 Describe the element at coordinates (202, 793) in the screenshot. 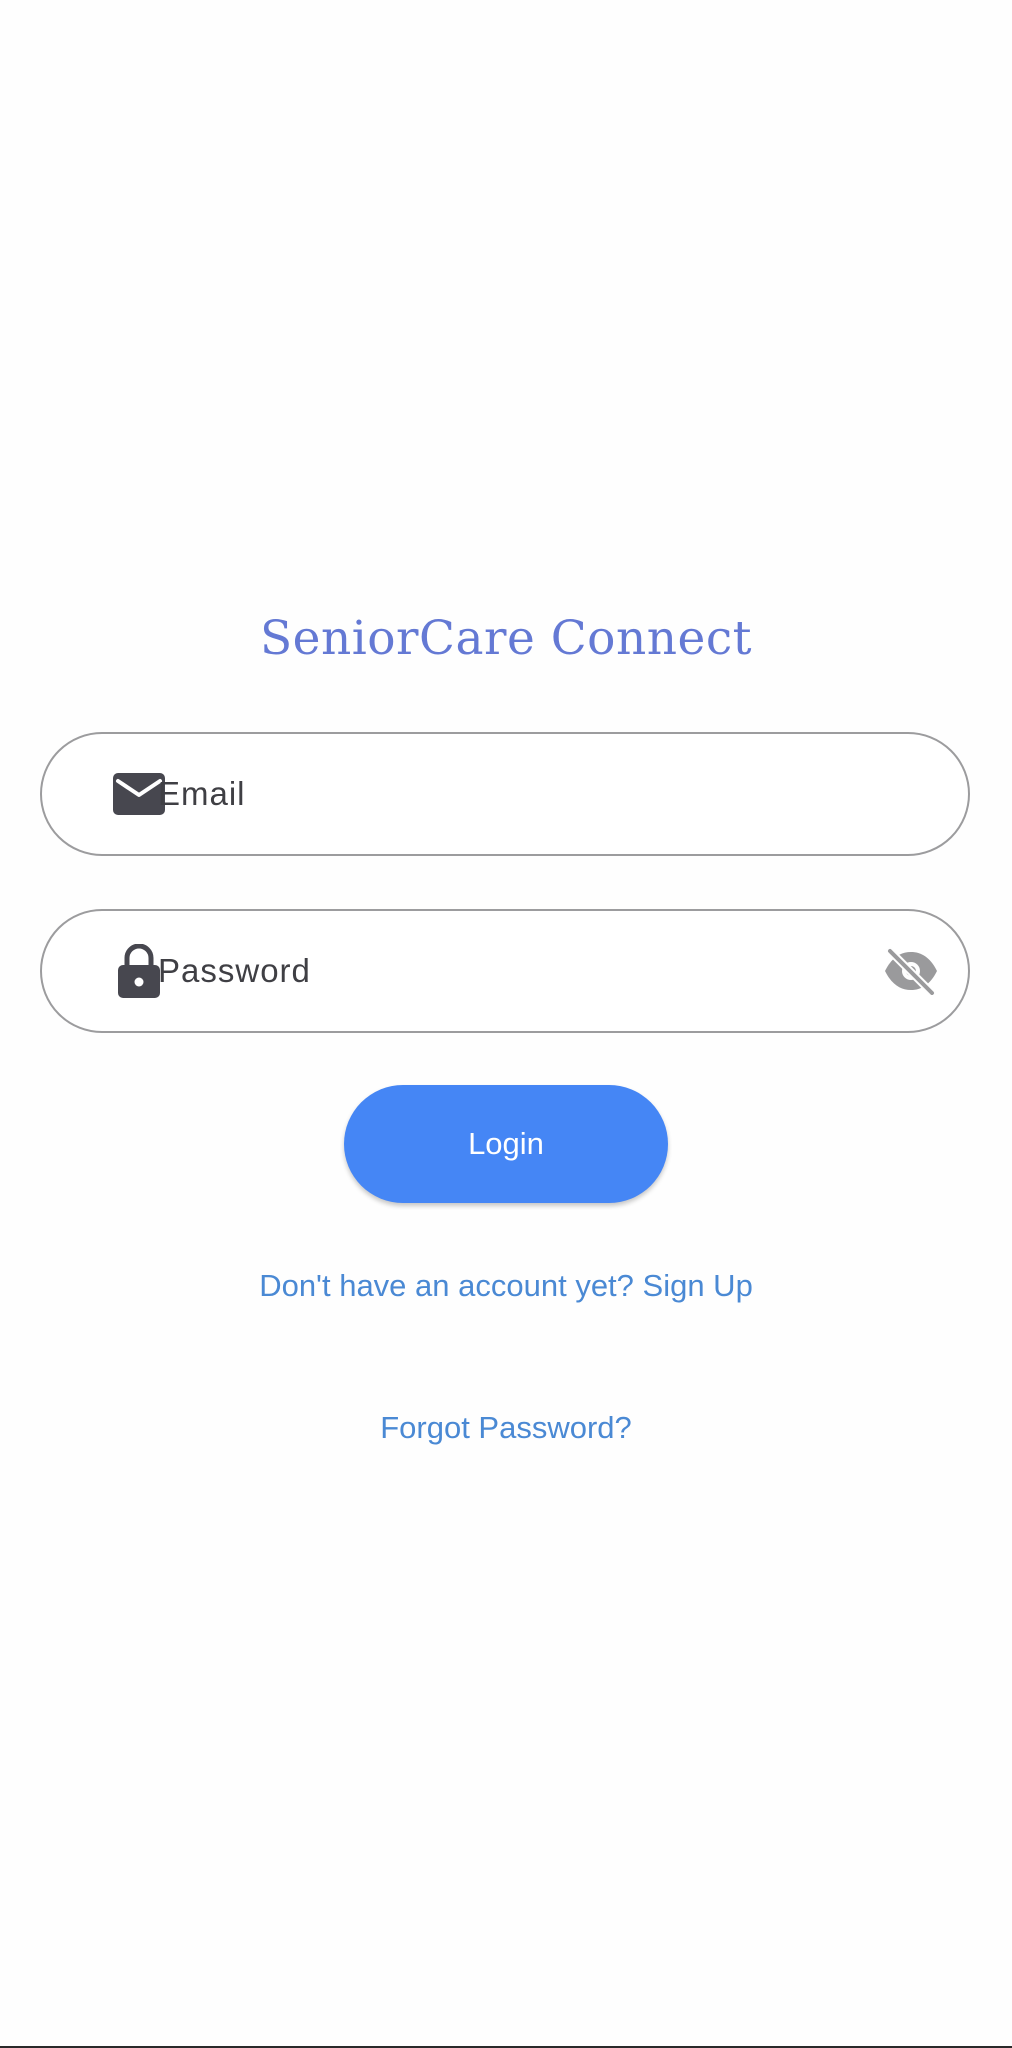

I see `email-label: Email` at that location.